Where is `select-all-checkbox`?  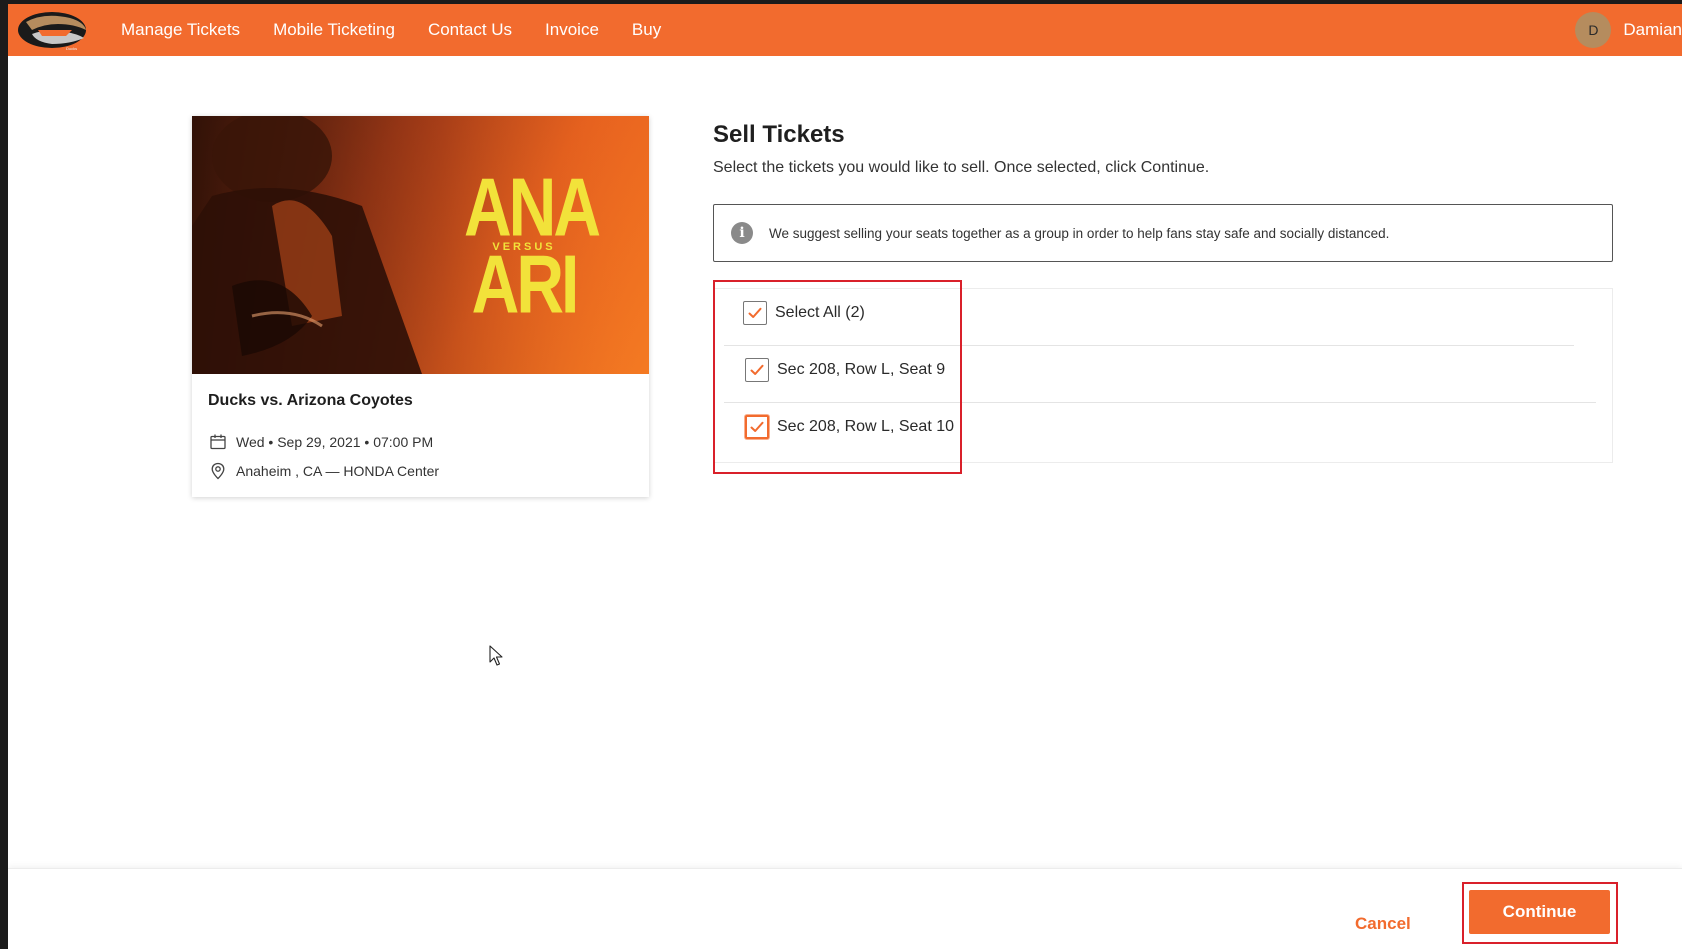
select-all-checkbox is located at coordinates (755, 313).